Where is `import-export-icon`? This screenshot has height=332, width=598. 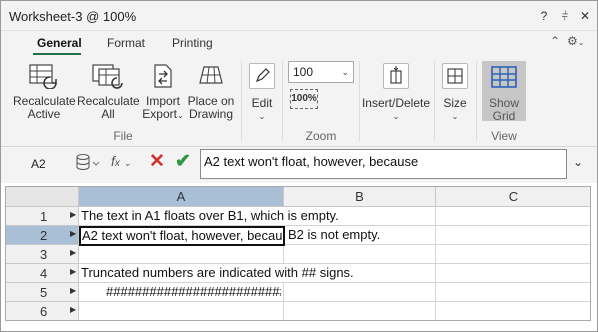 import-export-icon is located at coordinates (163, 76).